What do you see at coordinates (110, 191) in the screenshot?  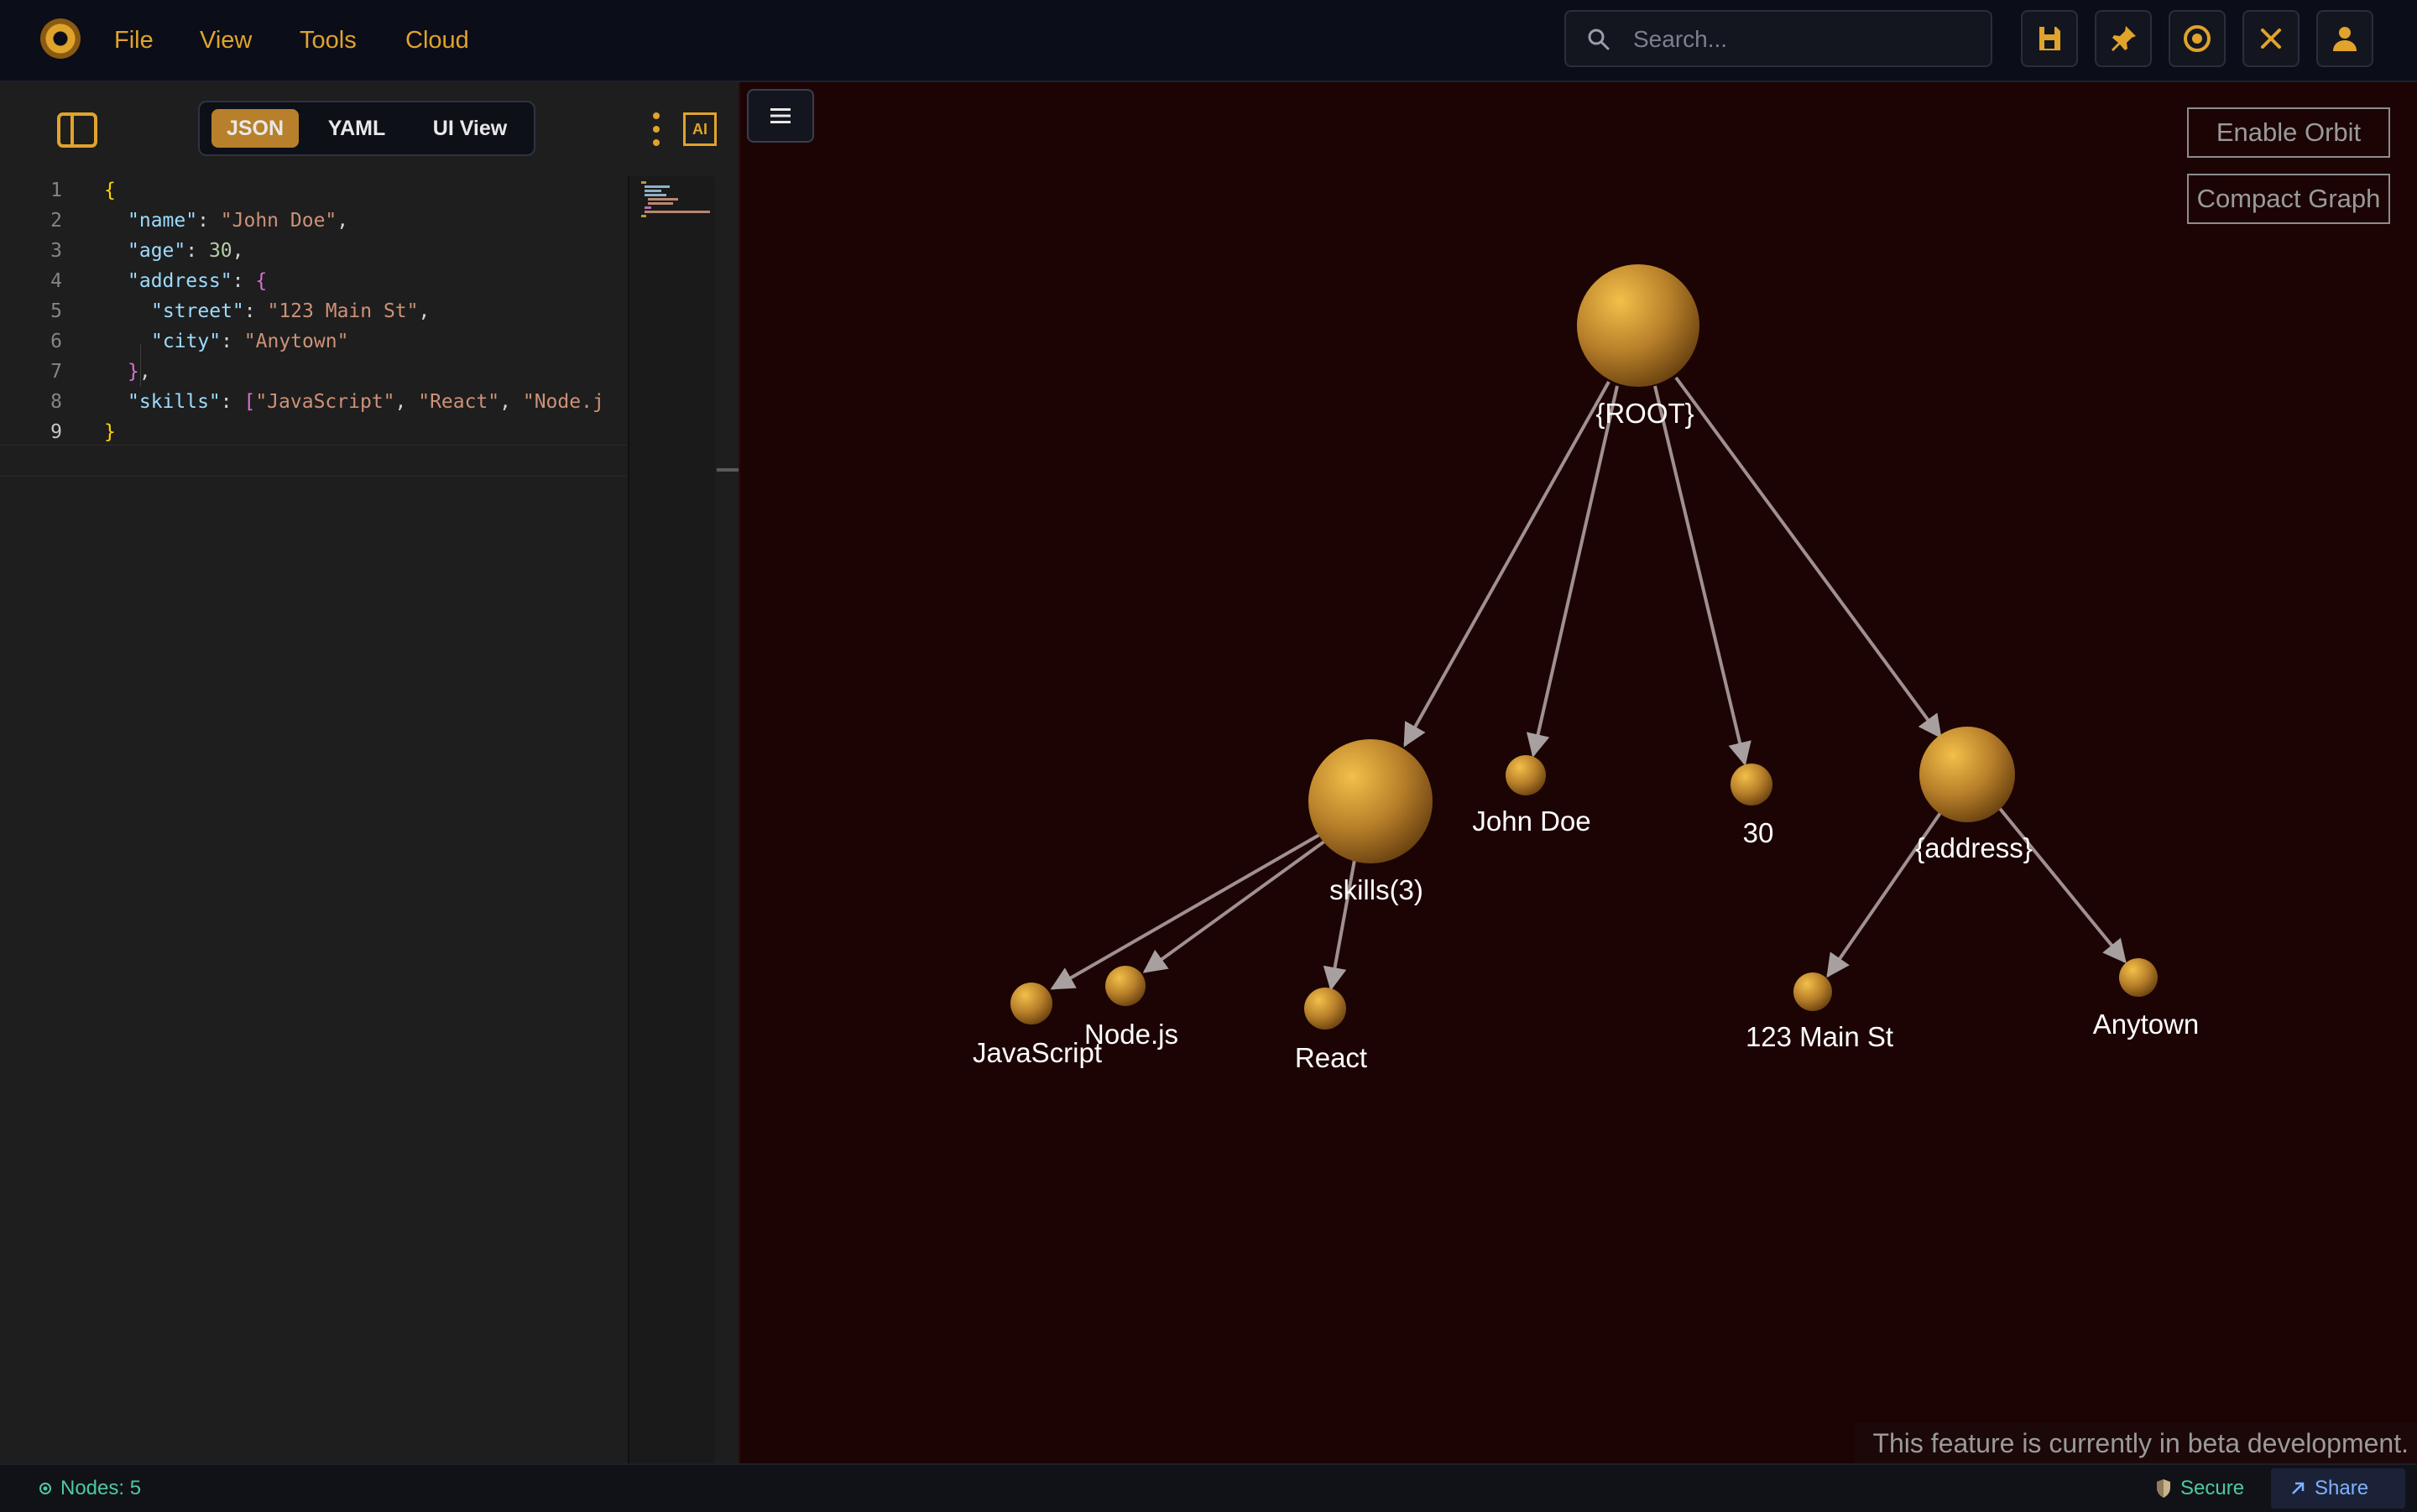 I see `code-line: {` at bounding box center [110, 191].